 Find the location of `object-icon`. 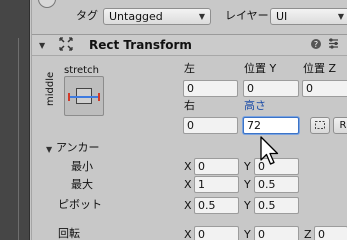

object-icon is located at coordinates (47, 4).